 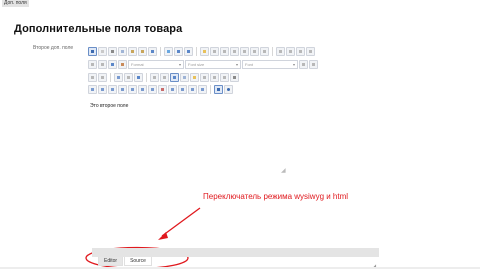 I want to click on align-justify-icon, so click(x=310, y=51).